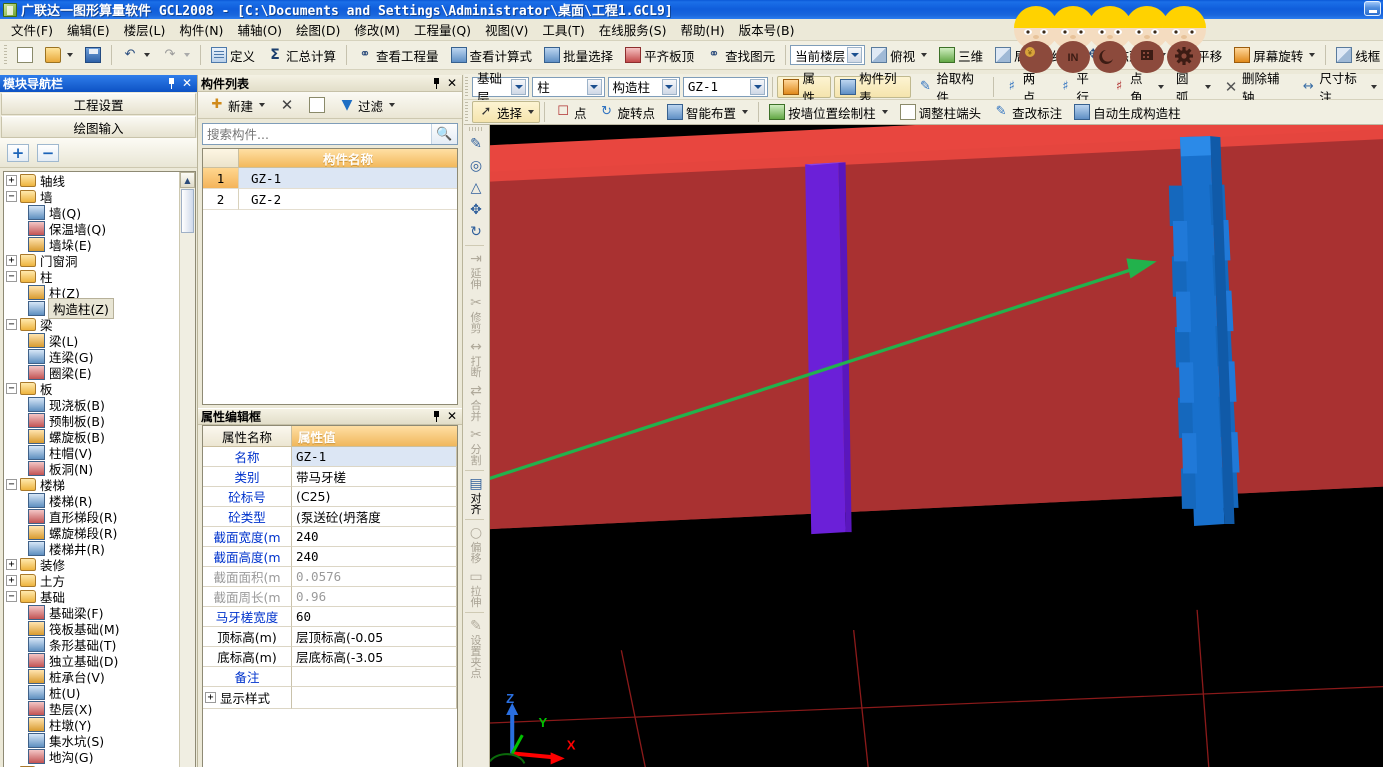 The width and height of the screenshot is (1383, 767). I want to click on property-value-cell: 0.0576, so click(374, 577).